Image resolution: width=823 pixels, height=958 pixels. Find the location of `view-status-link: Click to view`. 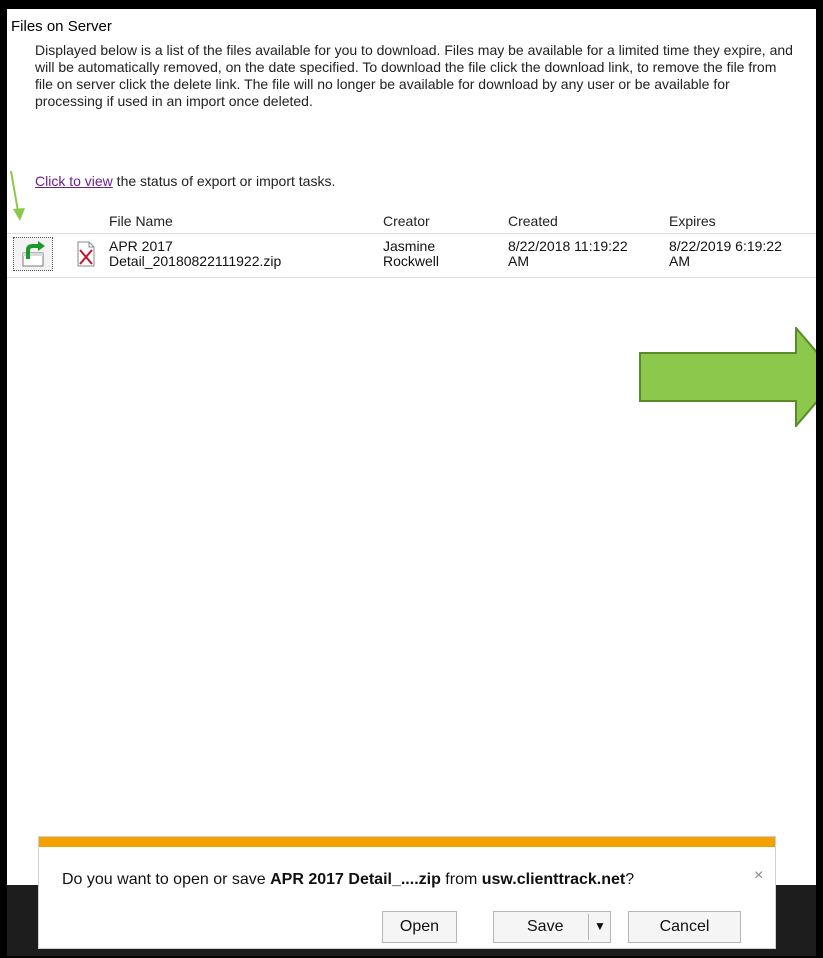

view-status-link: Click to view is located at coordinates (74, 181).